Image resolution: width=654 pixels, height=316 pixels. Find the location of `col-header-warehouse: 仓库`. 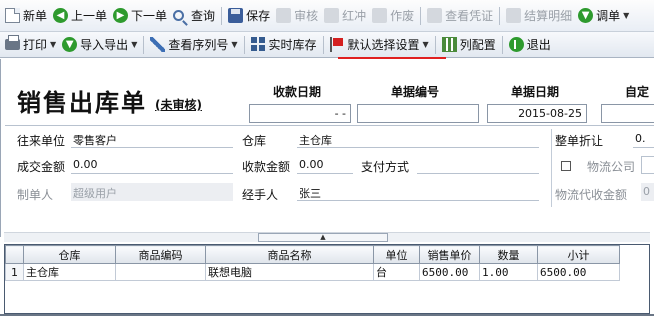

col-header-warehouse: 仓库 is located at coordinates (69, 254).